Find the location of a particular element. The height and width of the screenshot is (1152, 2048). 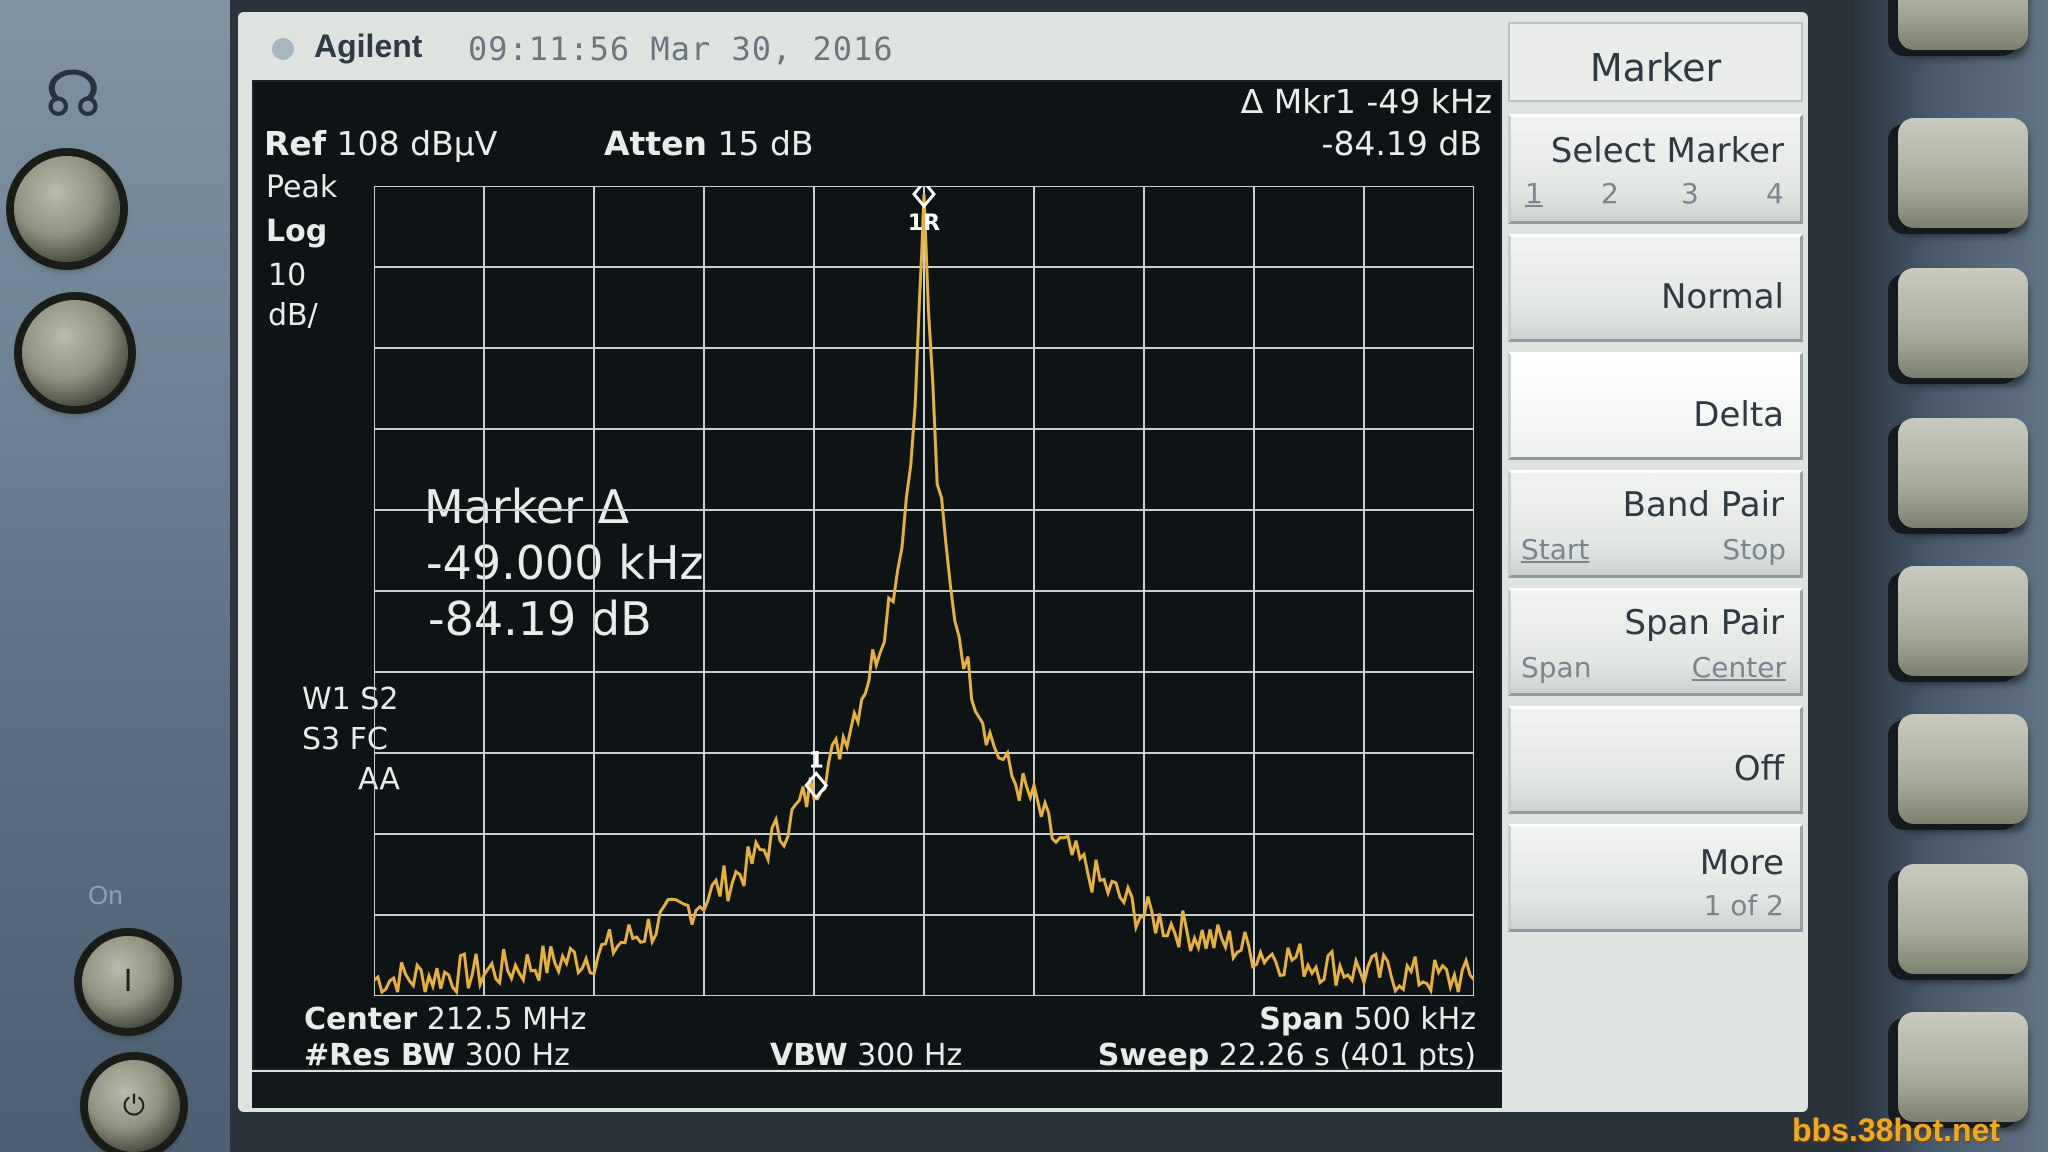

power-standby-icon: ⏻ is located at coordinates (134, 1105).